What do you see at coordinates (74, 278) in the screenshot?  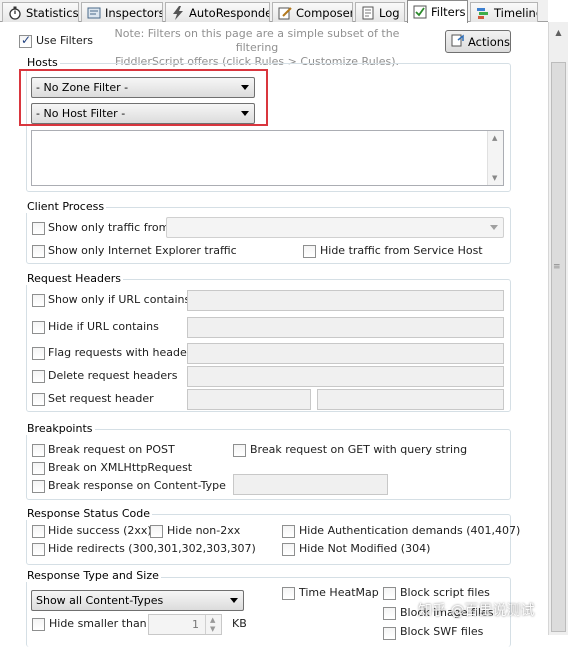 I see `request-headers-title: Request Headers` at bounding box center [74, 278].